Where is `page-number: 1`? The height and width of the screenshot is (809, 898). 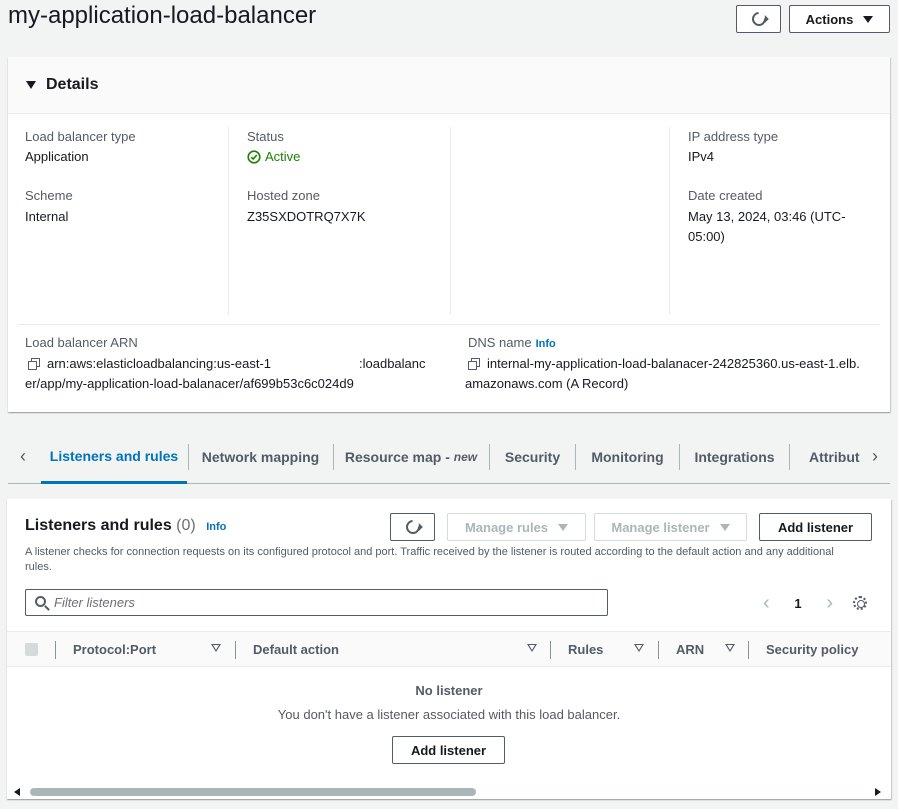
page-number: 1 is located at coordinates (797, 603).